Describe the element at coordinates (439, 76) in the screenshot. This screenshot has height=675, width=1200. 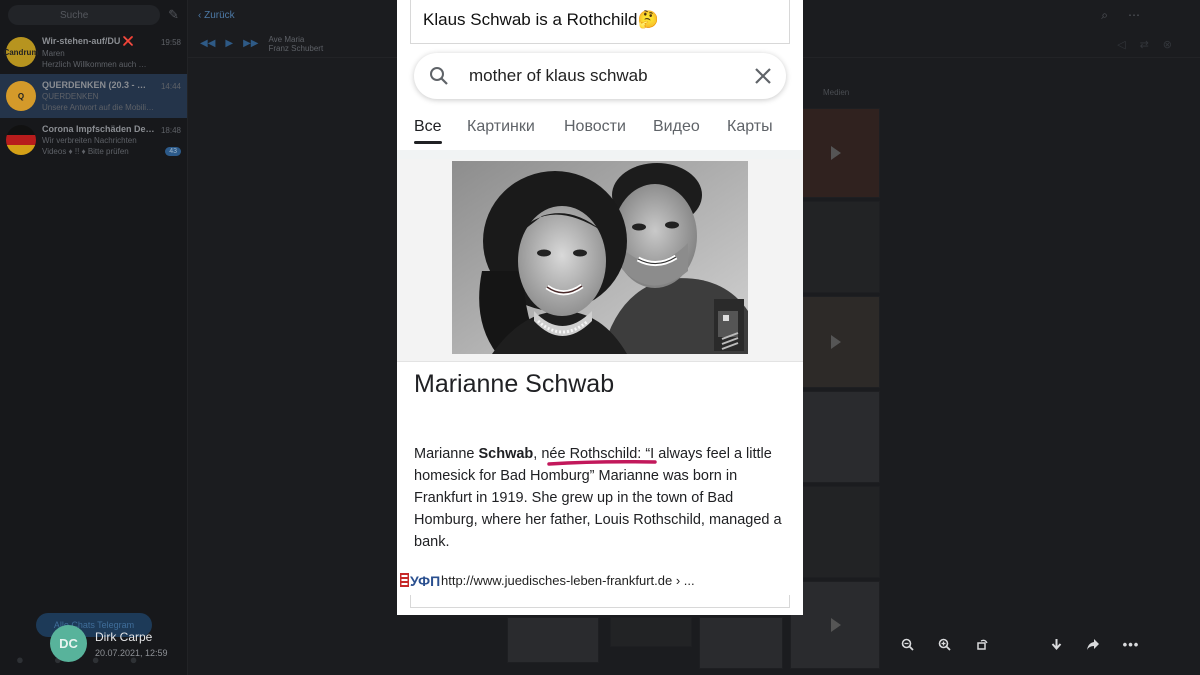
I see `search-icon` at that location.